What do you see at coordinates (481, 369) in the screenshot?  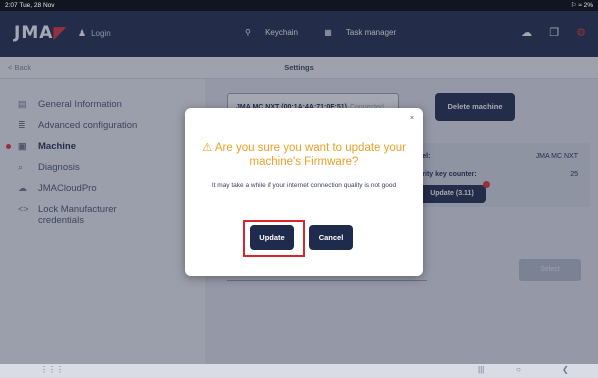 I see `recents-icon: |||` at bounding box center [481, 369].